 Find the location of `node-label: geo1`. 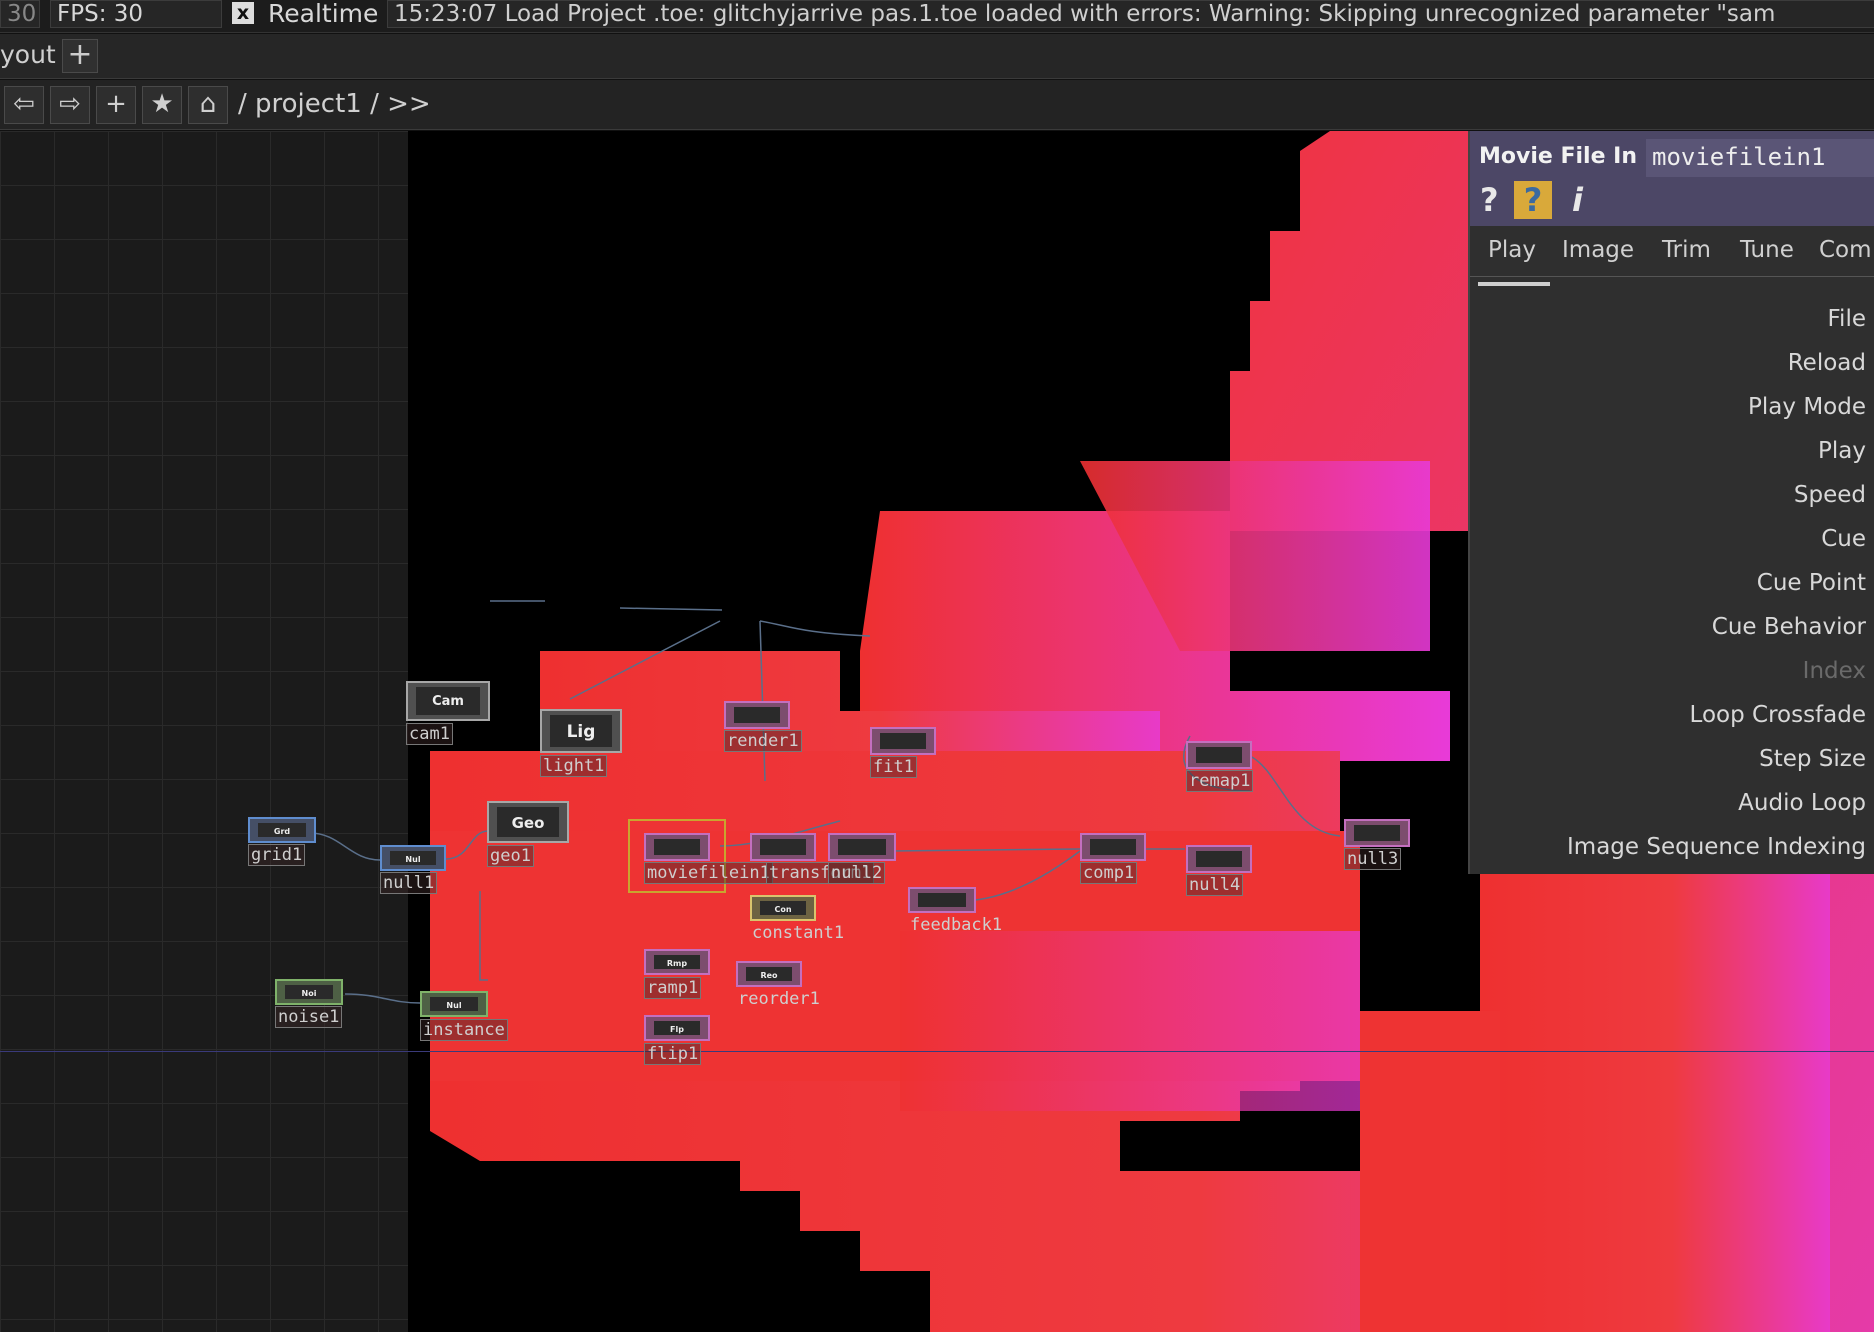

node-label: geo1 is located at coordinates (510, 856).